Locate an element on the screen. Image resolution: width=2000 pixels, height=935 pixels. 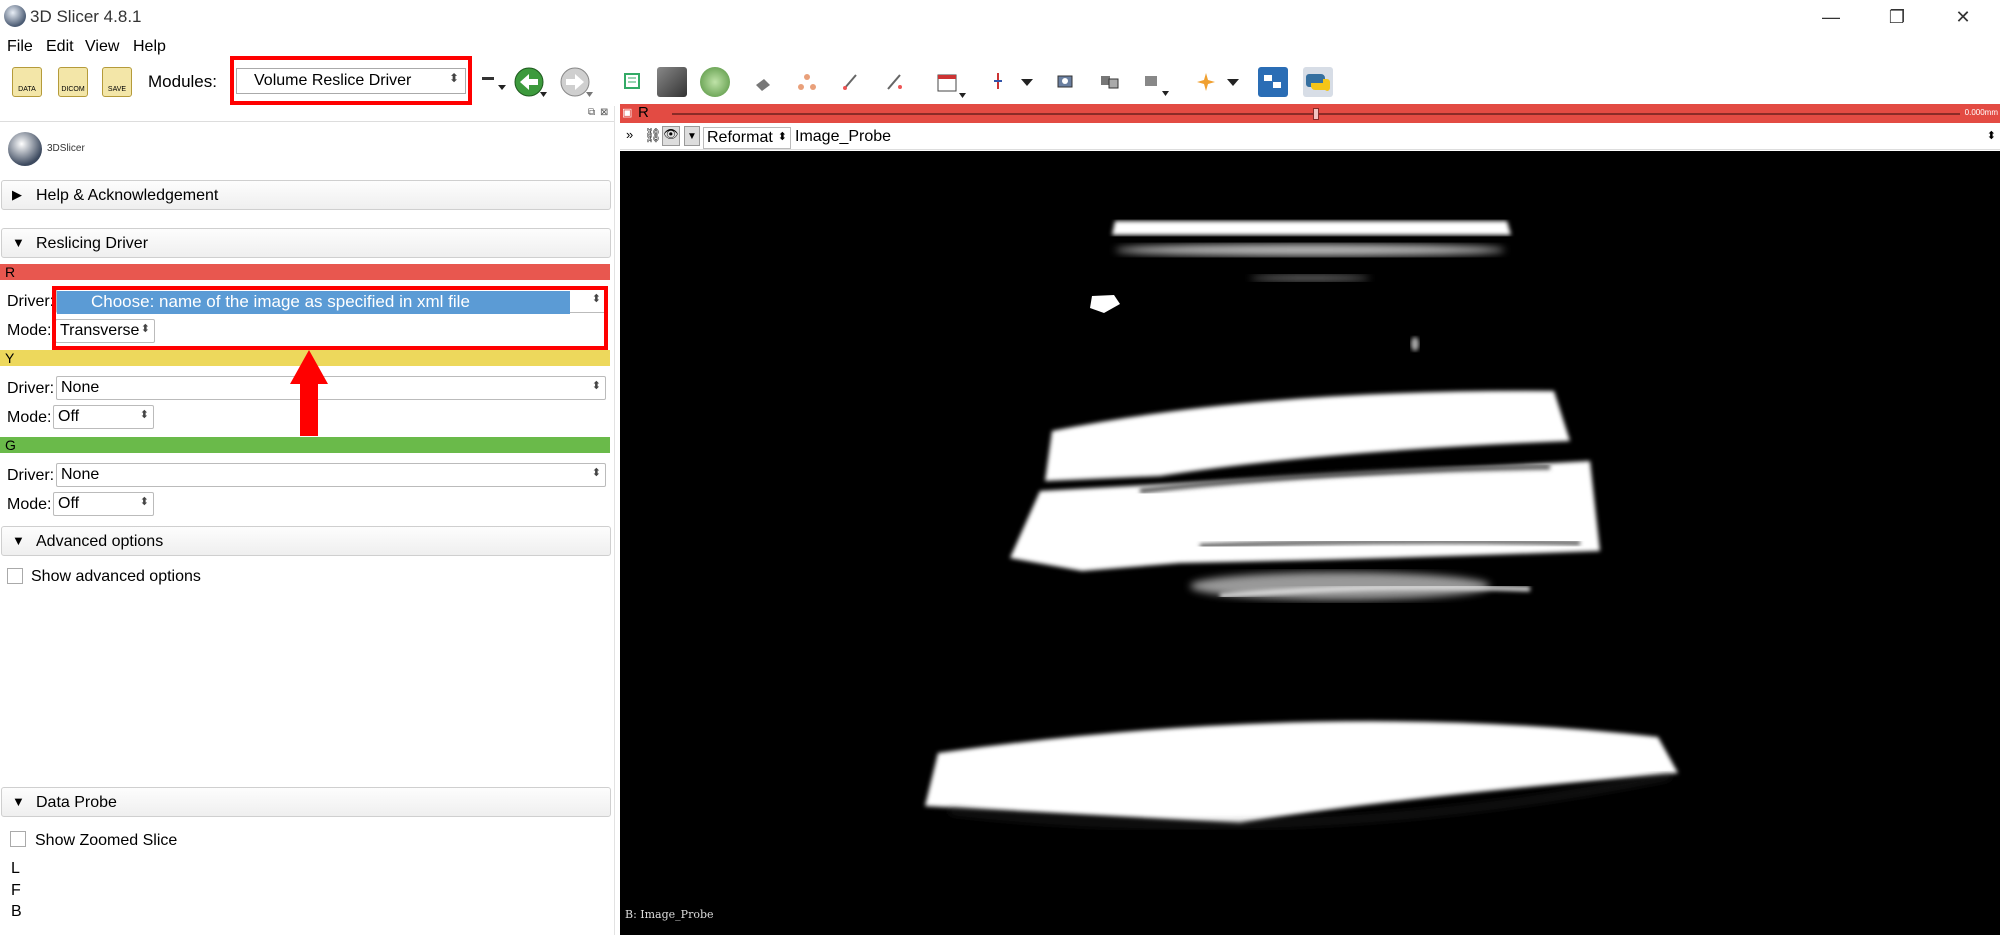
volumes-icon is located at coordinates (672, 82).